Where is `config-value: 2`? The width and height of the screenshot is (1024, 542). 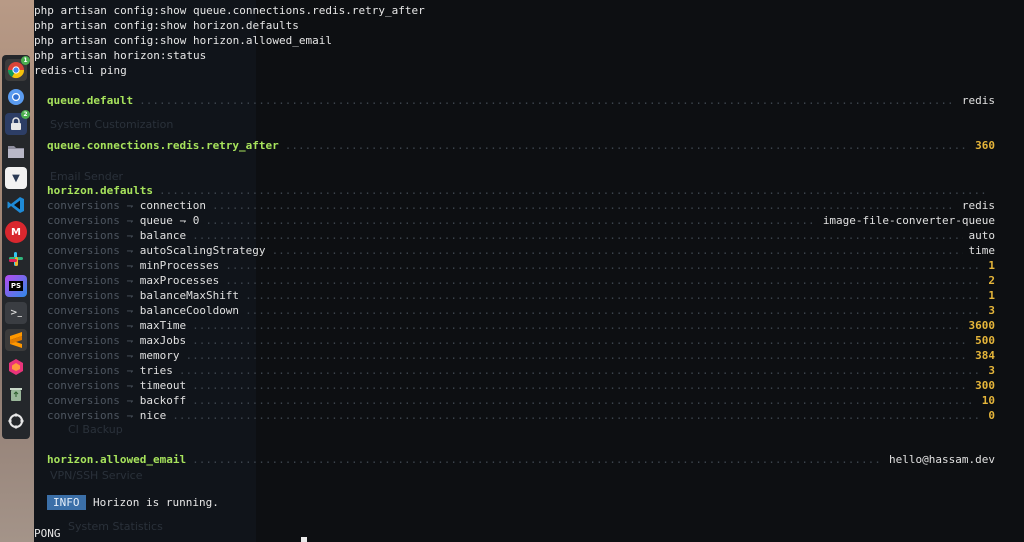 config-value: 2 is located at coordinates (991, 280).